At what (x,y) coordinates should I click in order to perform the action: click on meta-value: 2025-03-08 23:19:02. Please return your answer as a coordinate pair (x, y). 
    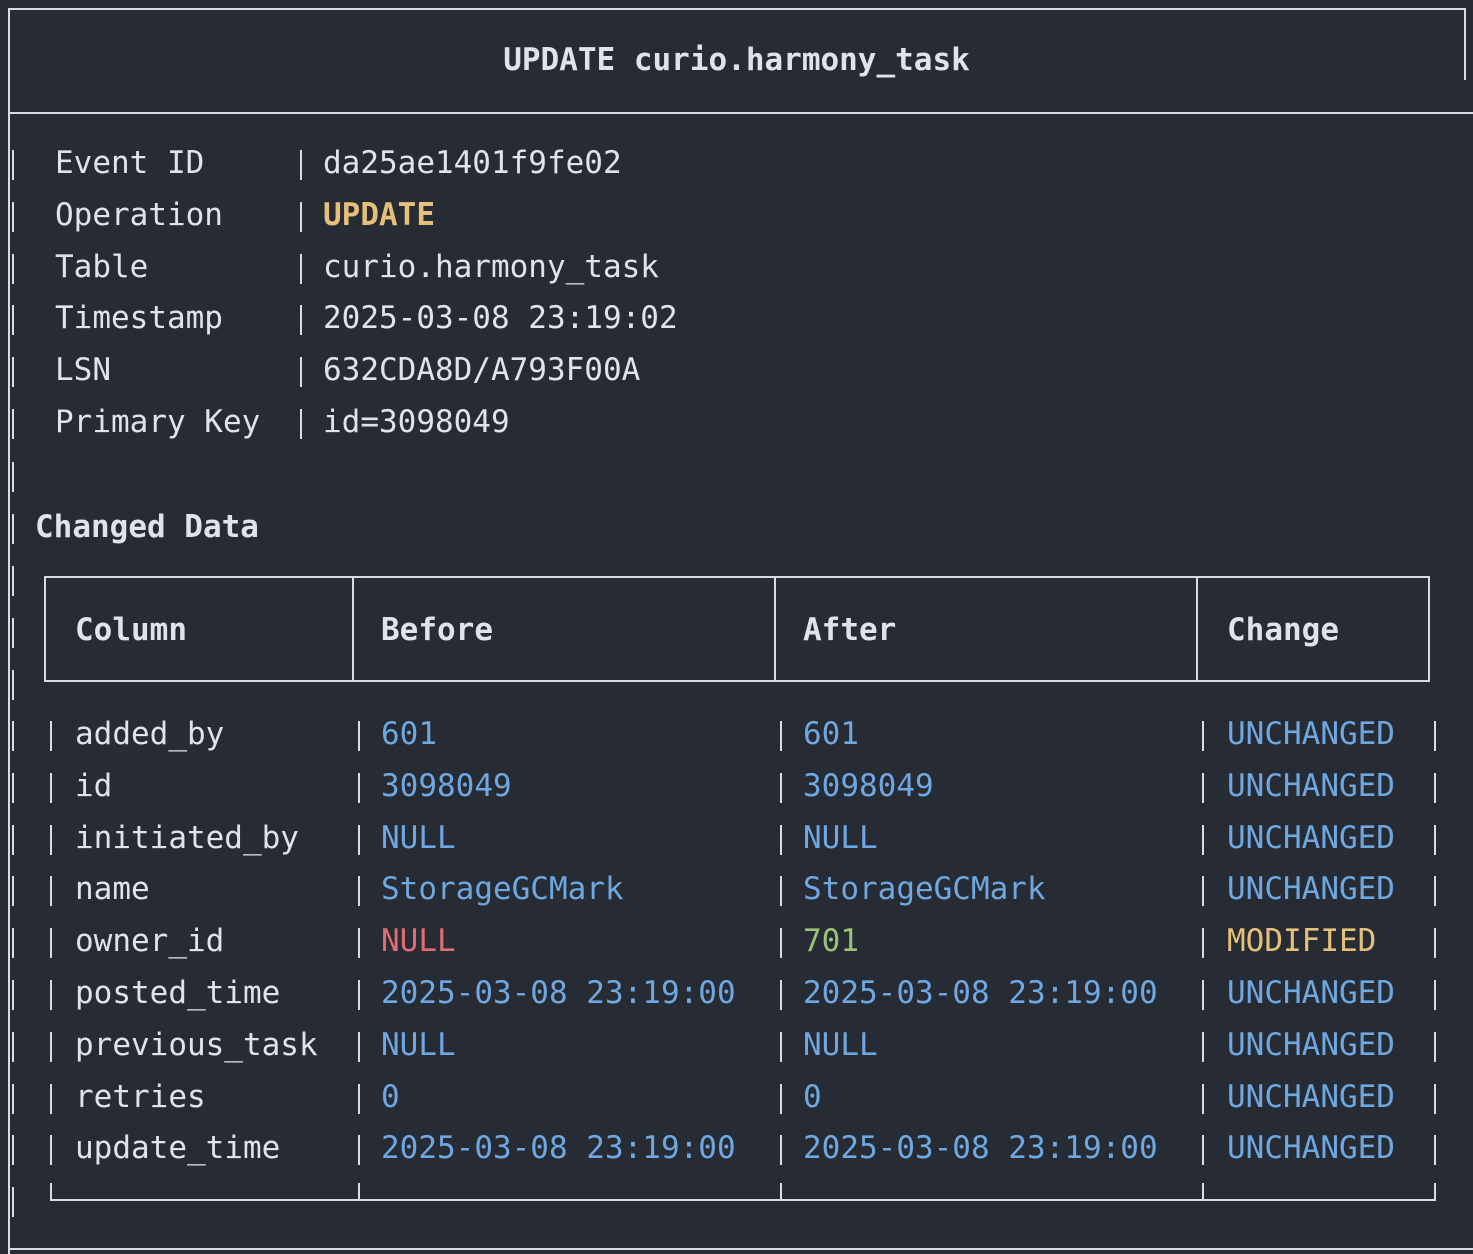
    Looking at the image, I should click on (500, 318).